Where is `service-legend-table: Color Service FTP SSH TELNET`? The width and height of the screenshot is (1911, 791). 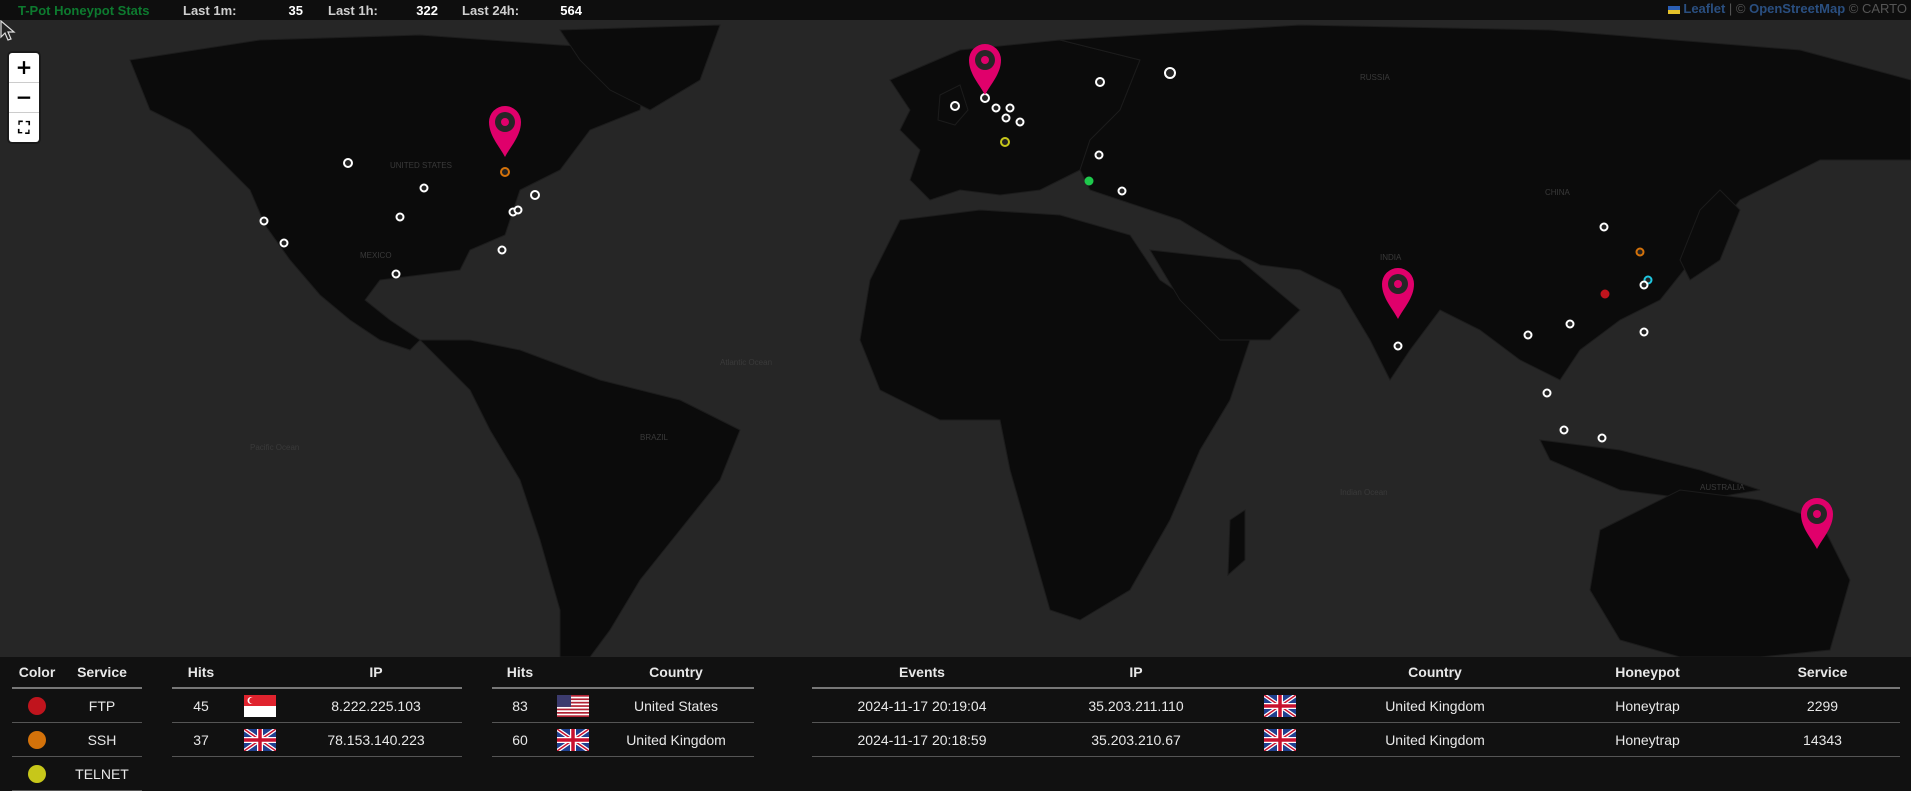
service-legend-table: Color Service FTP SSH TELNET is located at coordinates (77, 724).